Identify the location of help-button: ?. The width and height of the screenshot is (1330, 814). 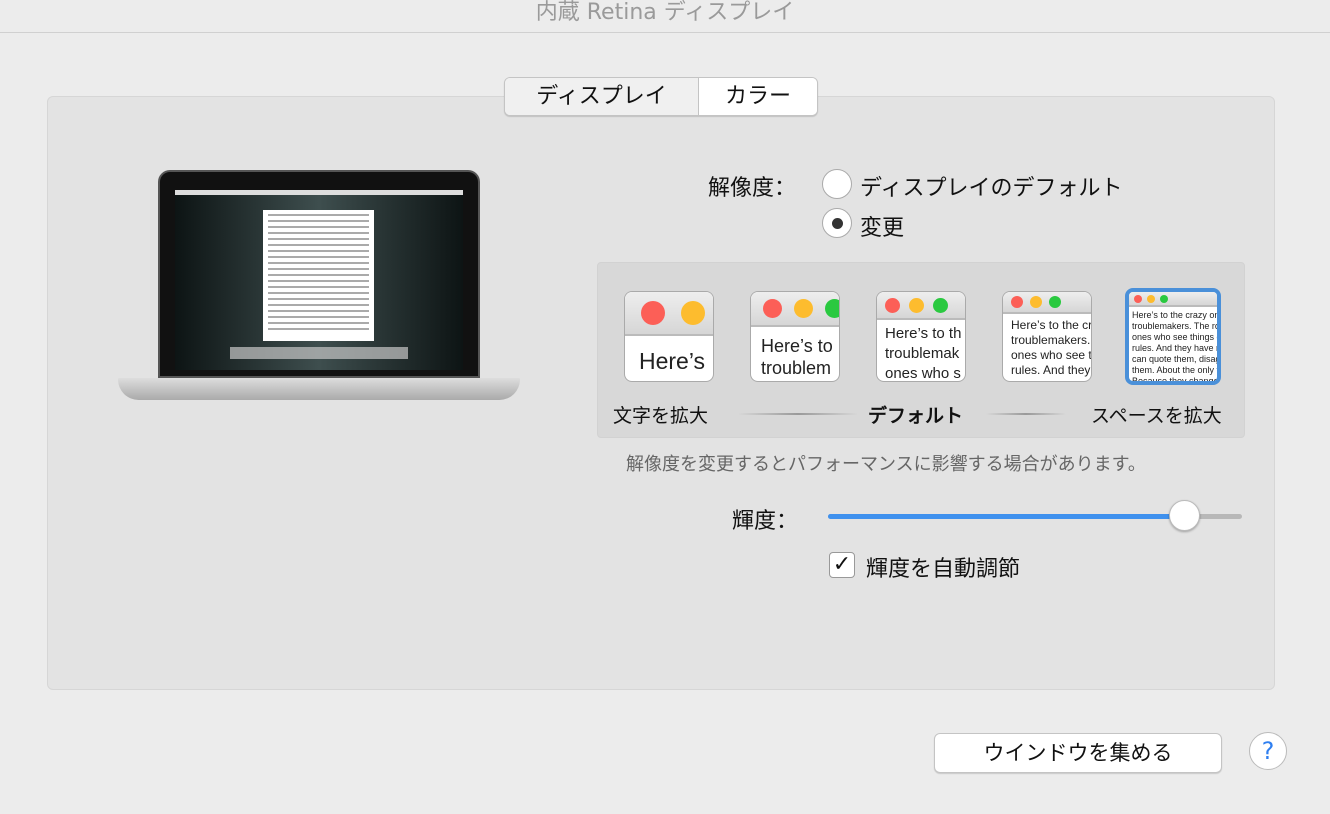
(1268, 751).